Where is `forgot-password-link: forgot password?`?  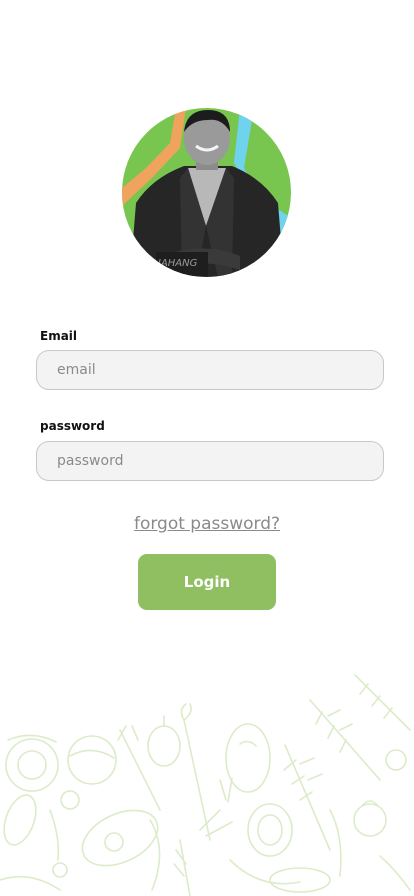 forgot-password-link: forgot password? is located at coordinates (207, 524).